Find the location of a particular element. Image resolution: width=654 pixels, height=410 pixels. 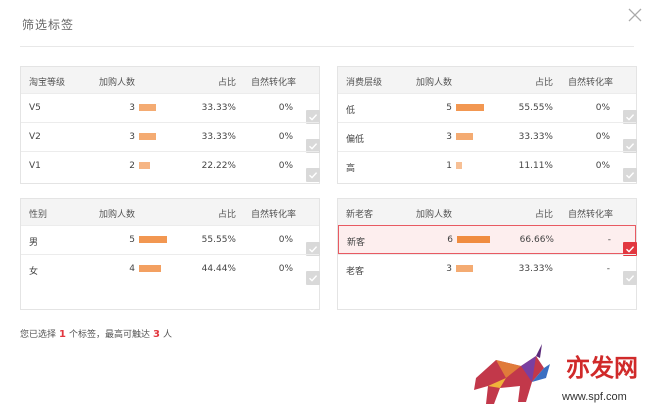

row-count: 2 is located at coordinates (132, 166).